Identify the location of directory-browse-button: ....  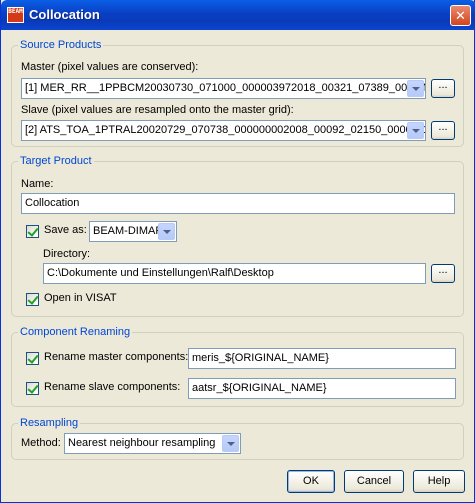
(443, 273).